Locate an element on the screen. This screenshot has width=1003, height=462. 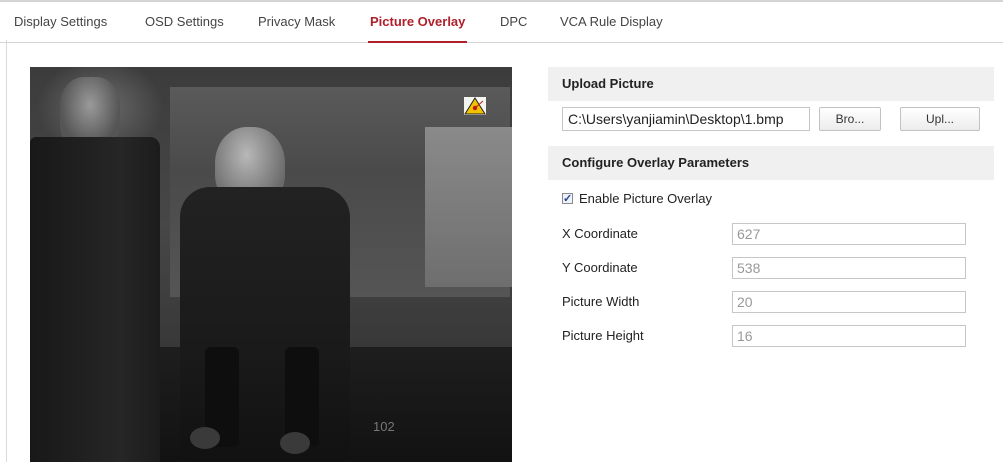
tab-display-settings: Display Settings is located at coordinates (60, 22).